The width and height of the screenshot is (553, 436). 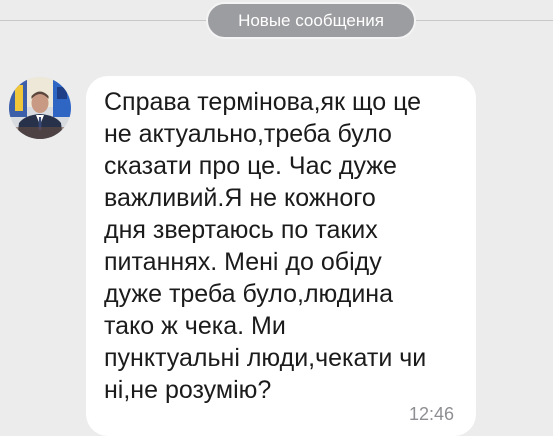 I want to click on sender-avatar, so click(x=40, y=108).